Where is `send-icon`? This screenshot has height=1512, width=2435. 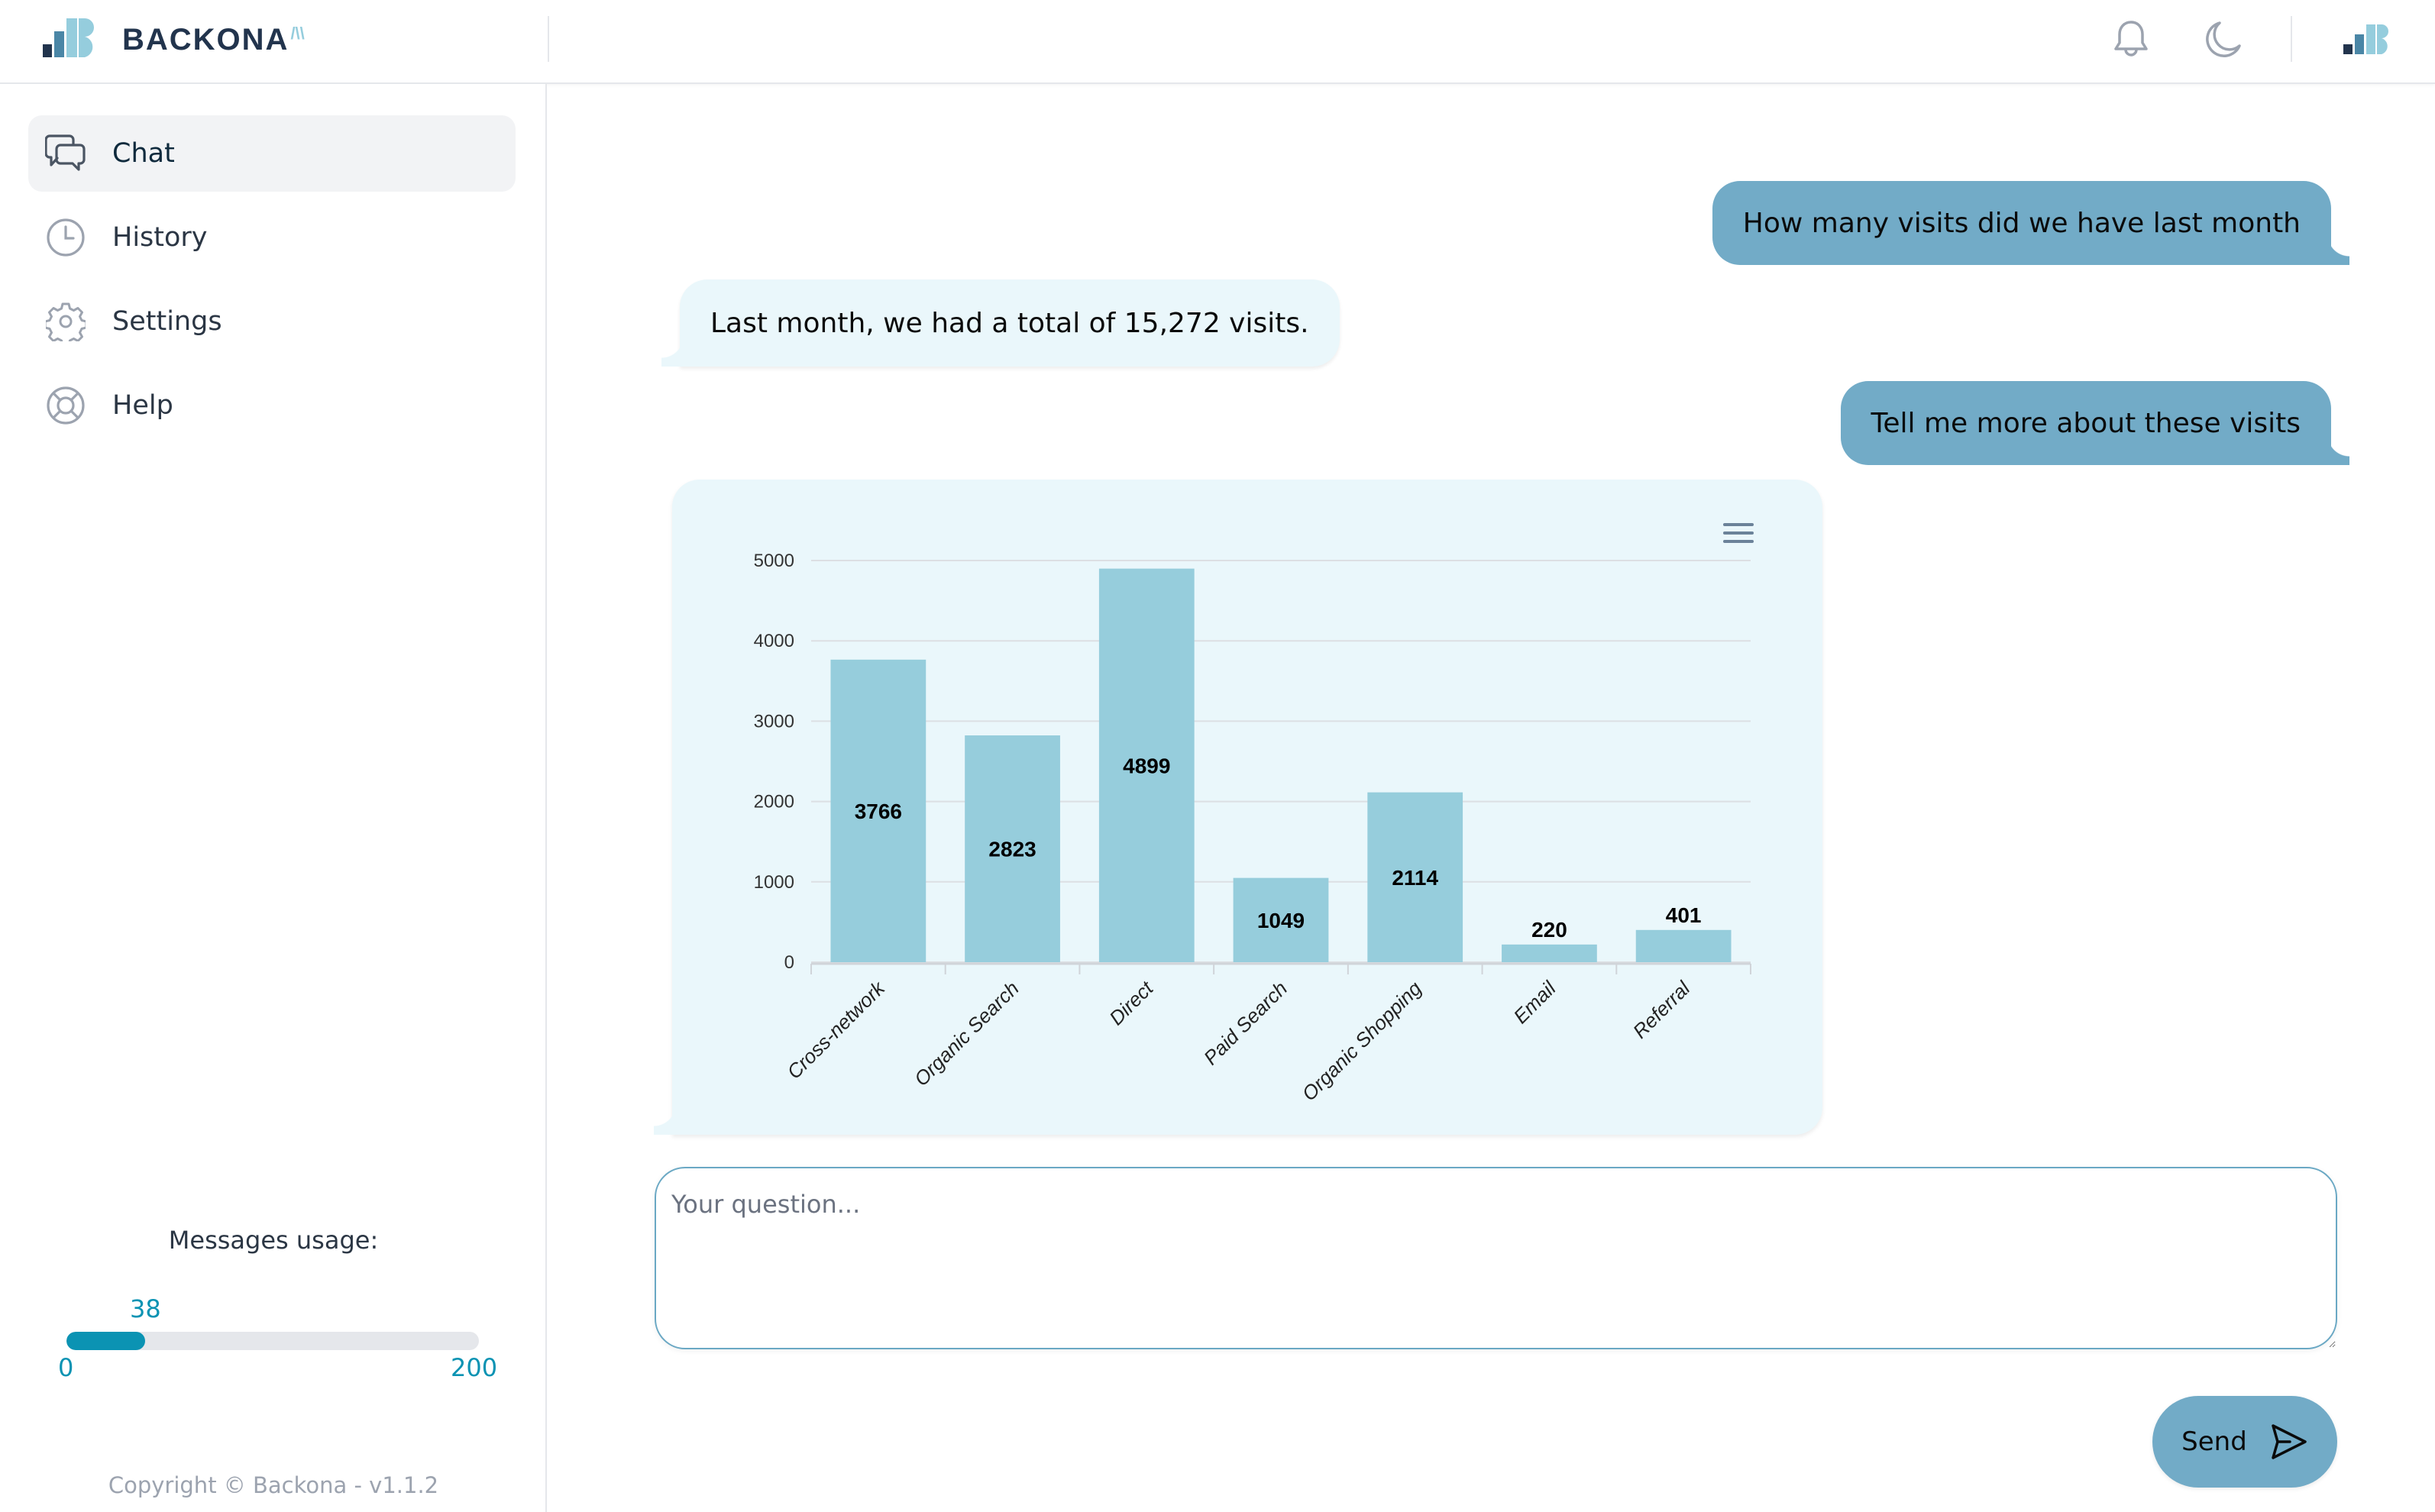
send-icon is located at coordinates (2289, 1441).